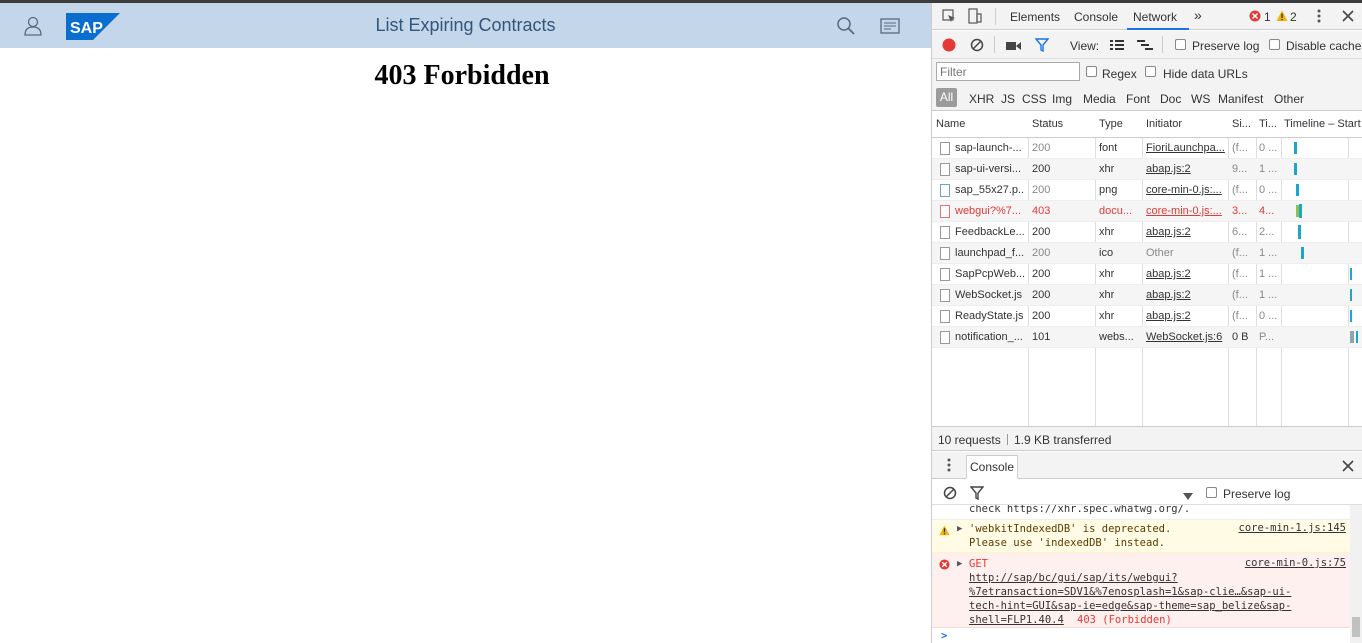 Image resolution: width=1362 pixels, height=643 pixels. Describe the element at coordinates (1099, 99) in the screenshot. I see `type-filter-media: Media` at that location.